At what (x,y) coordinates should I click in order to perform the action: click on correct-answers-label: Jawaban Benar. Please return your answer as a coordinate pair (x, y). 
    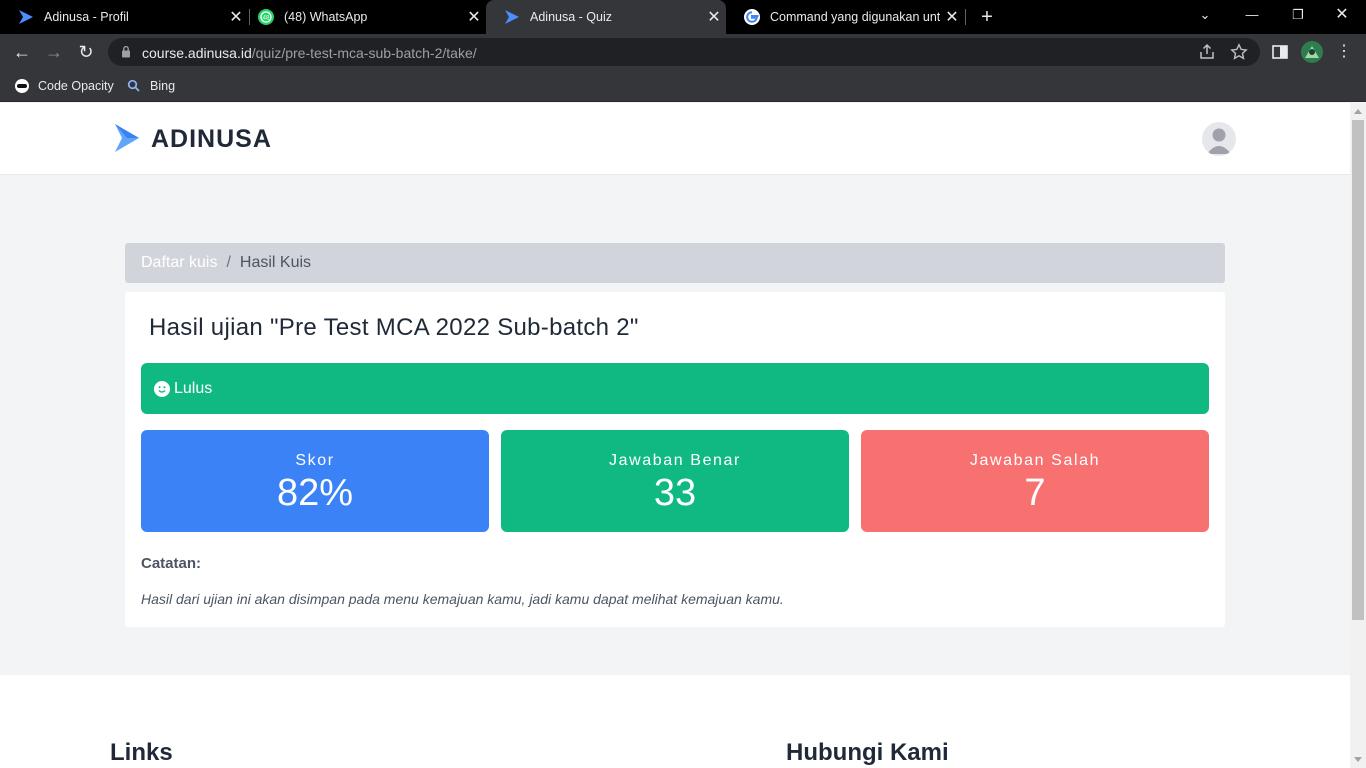
    Looking at the image, I should click on (675, 460).